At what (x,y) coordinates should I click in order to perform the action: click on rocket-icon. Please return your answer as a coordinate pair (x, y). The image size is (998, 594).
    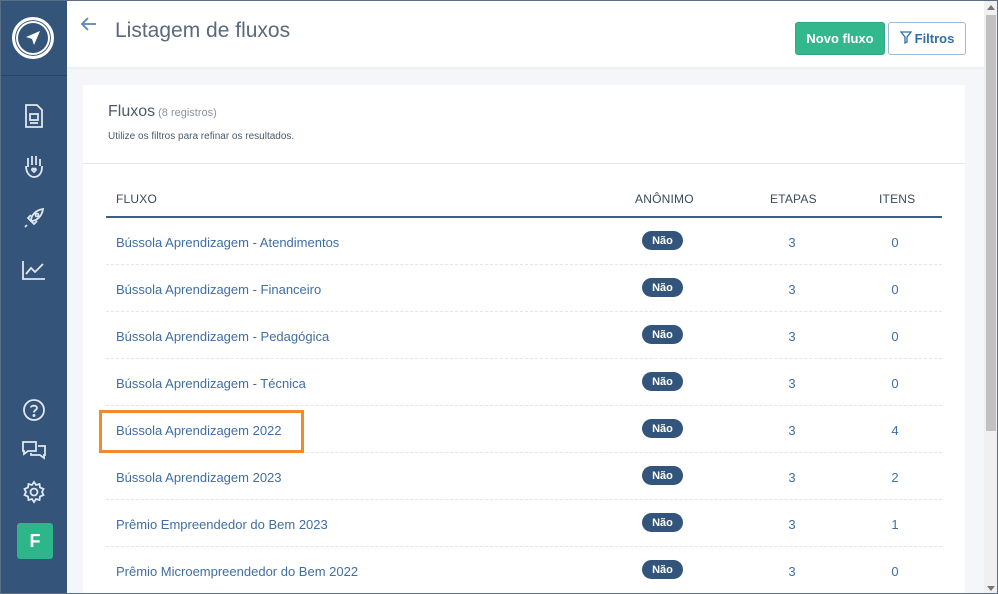
    Looking at the image, I should click on (34, 218).